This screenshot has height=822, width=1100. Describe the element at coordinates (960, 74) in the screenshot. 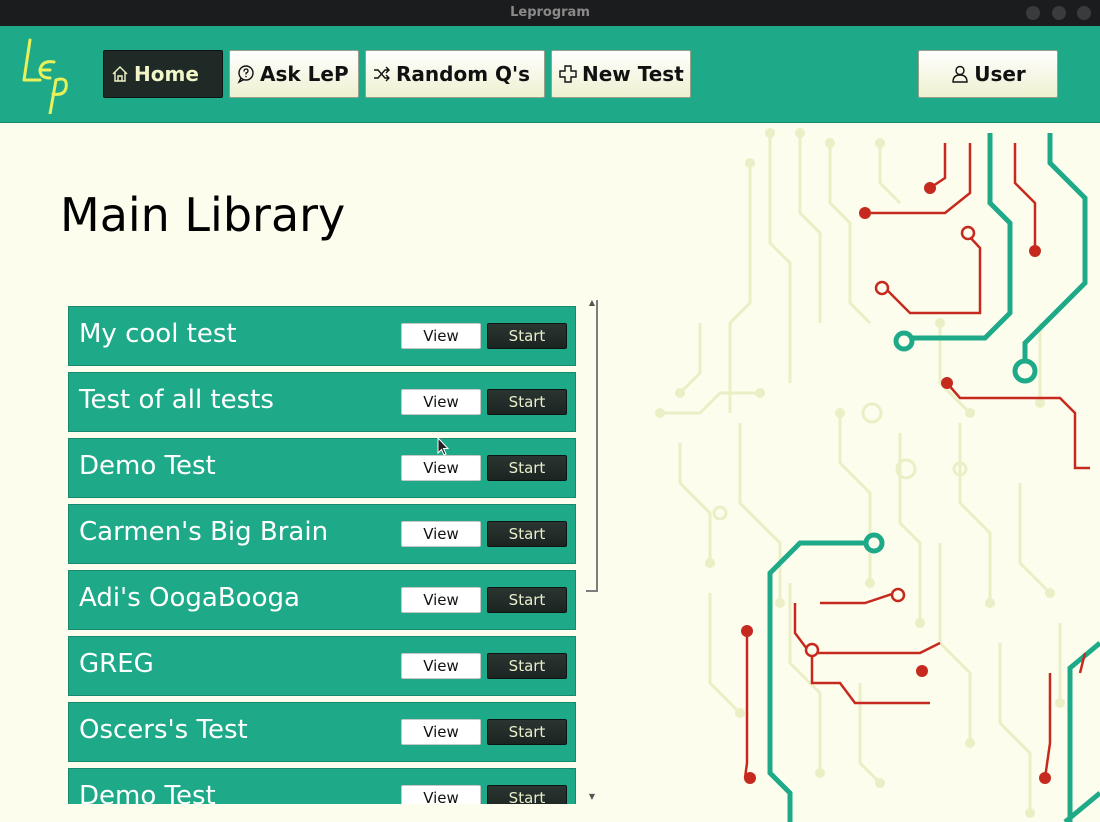

I see `user-icon` at that location.